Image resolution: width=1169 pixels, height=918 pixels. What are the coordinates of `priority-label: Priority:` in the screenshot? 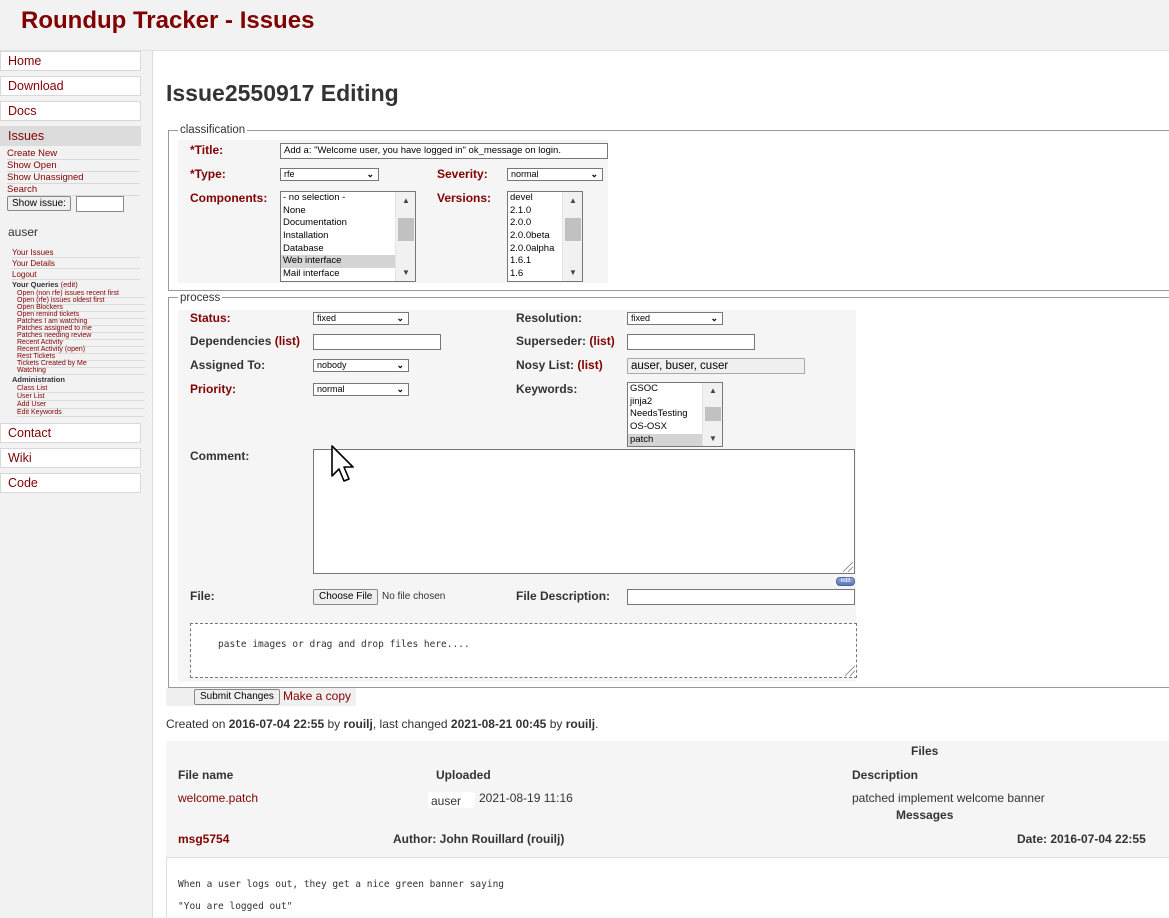 It's located at (213, 389).